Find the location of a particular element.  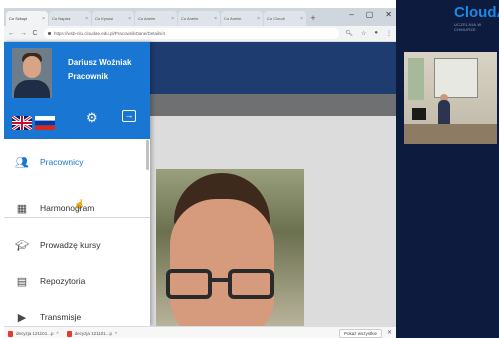

sub-header is located at coordinates (273, 105).